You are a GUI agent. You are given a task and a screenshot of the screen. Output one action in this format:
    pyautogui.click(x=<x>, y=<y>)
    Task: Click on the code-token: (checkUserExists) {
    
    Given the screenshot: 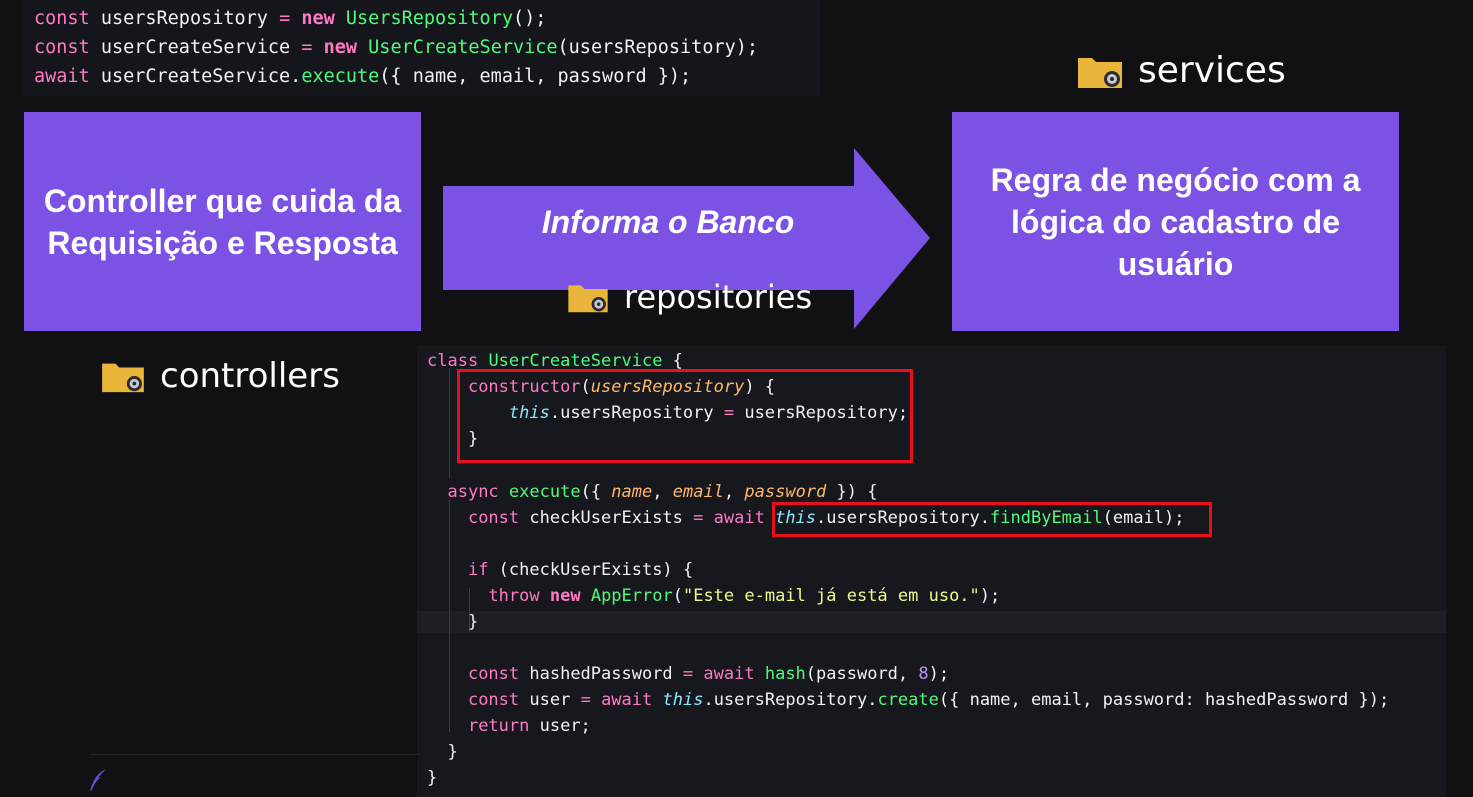 What is the action you would take?
    pyautogui.click(x=591, y=570)
    